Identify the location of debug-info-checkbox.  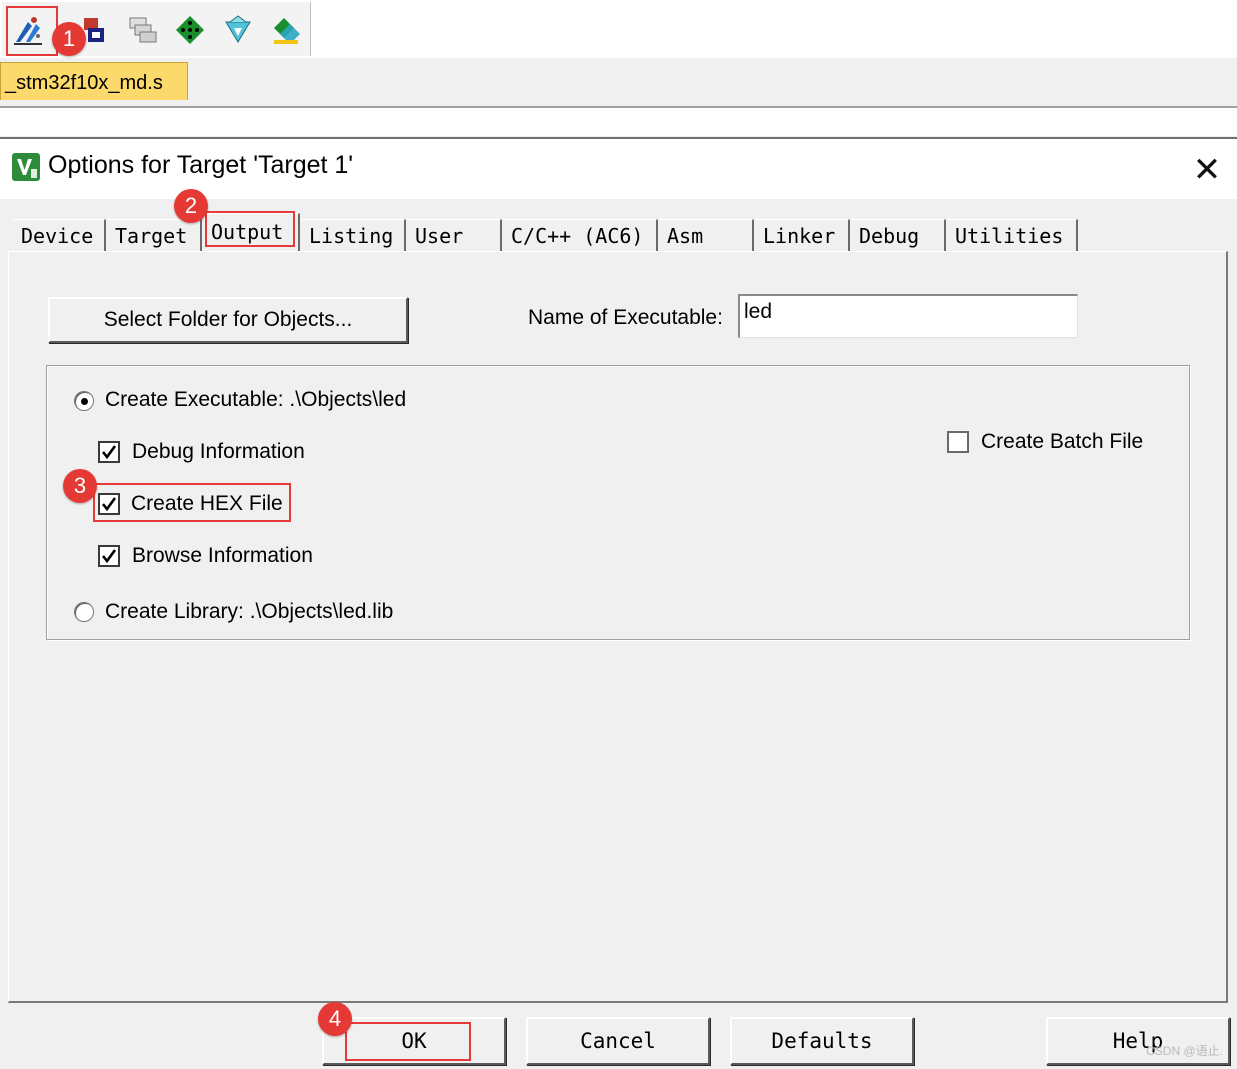
(109, 452).